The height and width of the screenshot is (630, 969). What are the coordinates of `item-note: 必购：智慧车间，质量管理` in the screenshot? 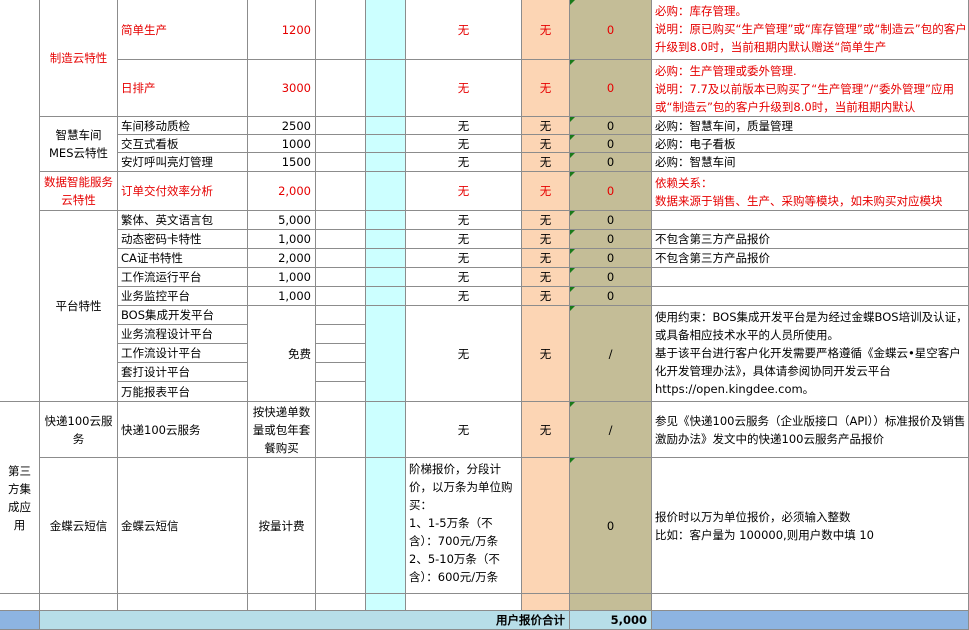 It's located at (810, 126).